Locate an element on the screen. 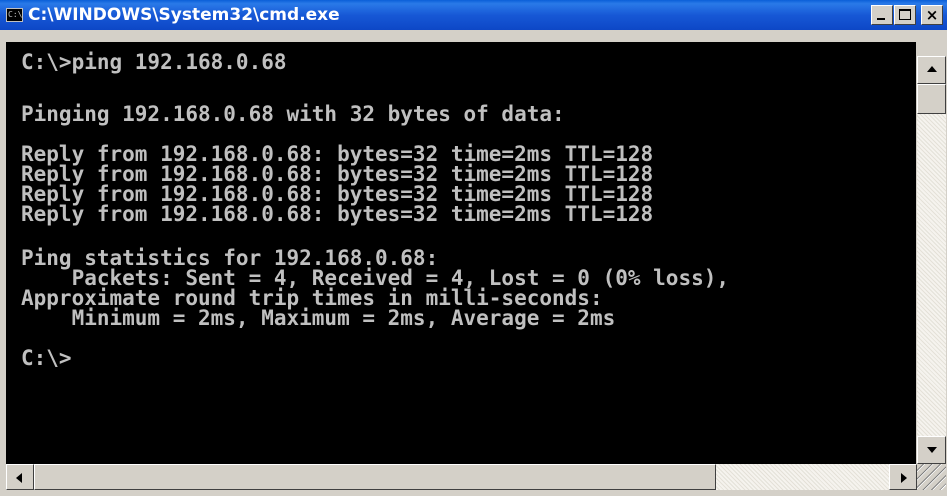 The image size is (947, 496). scroll-left-arrow-icon is located at coordinates (19, 478).